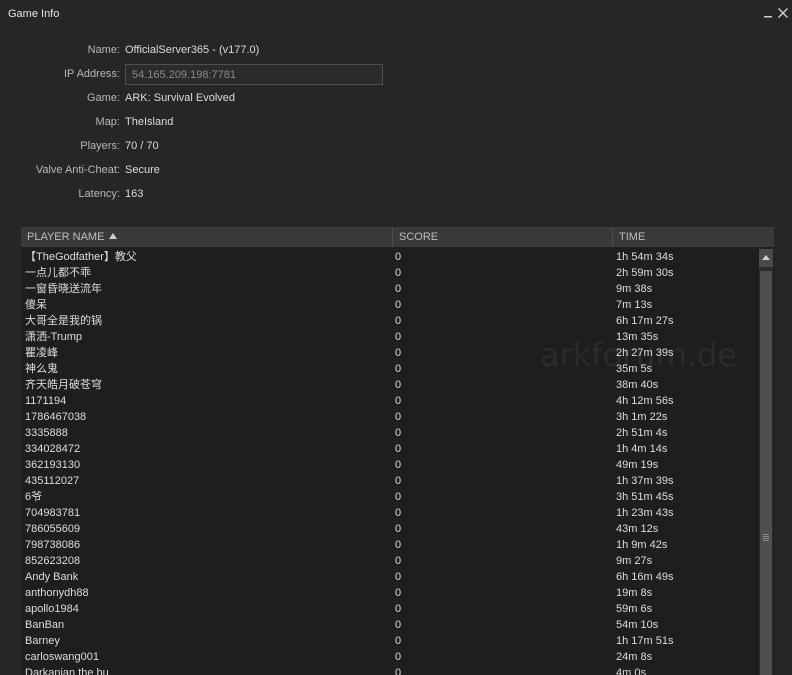  Describe the element at coordinates (389, 305) in the screenshot. I see `table-row: 傻呆 0 7m 13s` at that location.